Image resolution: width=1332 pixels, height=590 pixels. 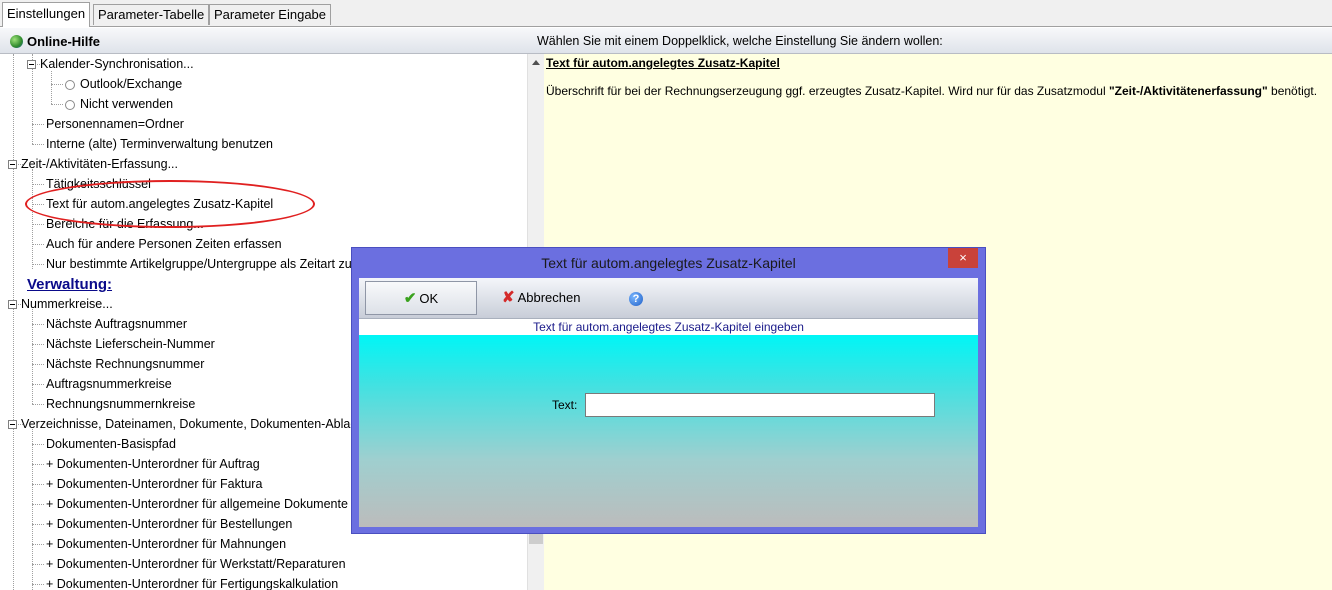 I want to click on tree-item: Dokumenten-Basispfad, so click(x=111, y=444).